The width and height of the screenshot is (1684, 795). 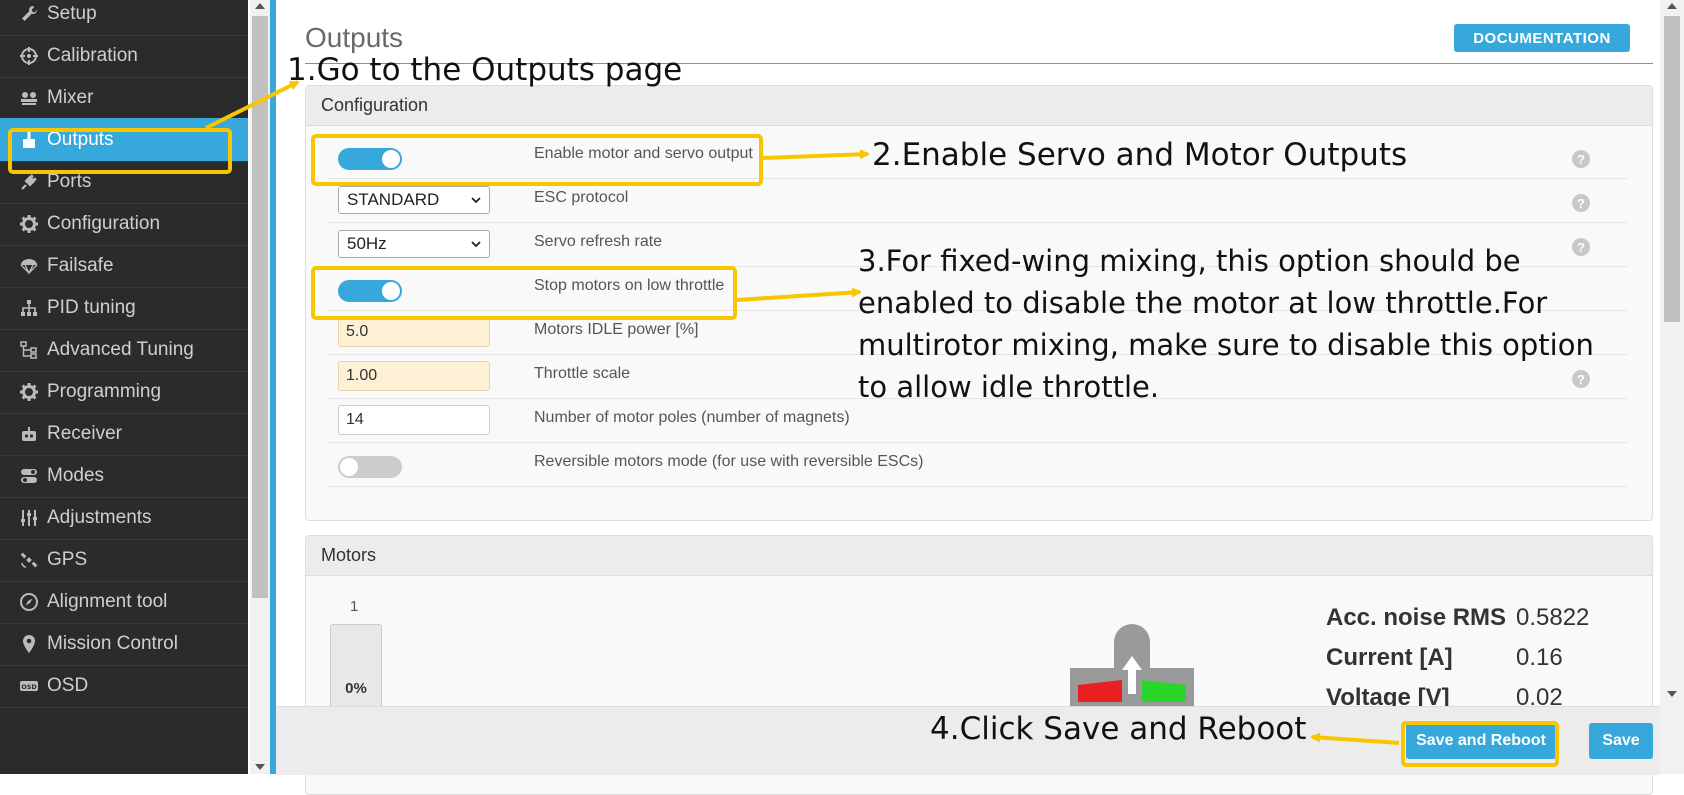 I want to click on sidebar-item-label: Receiver, so click(x=84, y=433).